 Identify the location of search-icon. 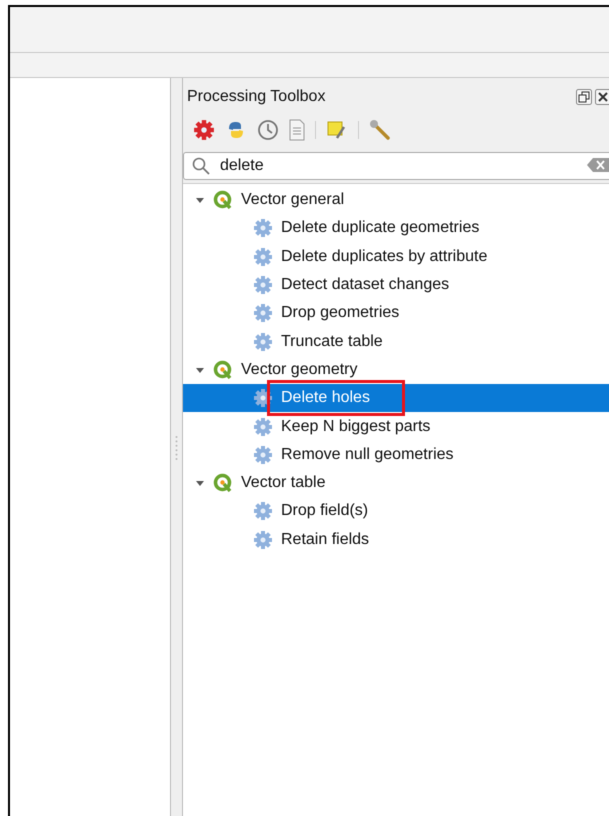
(201, 166).